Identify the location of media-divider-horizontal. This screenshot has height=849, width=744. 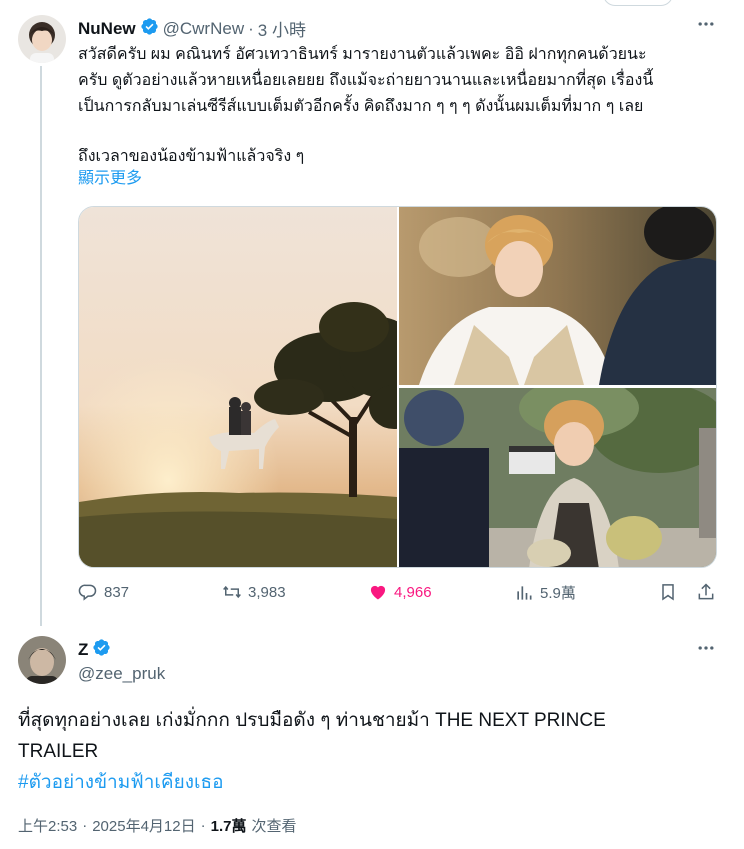
(556, 386).